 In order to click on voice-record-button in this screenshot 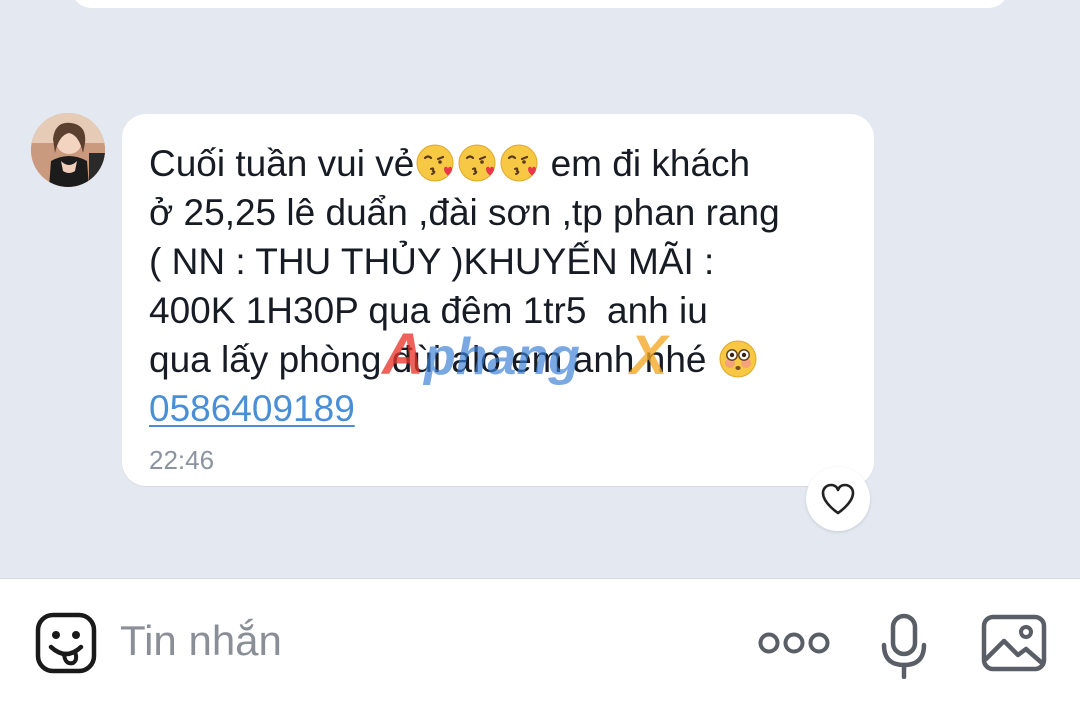, I will do `click(904, 646)`.